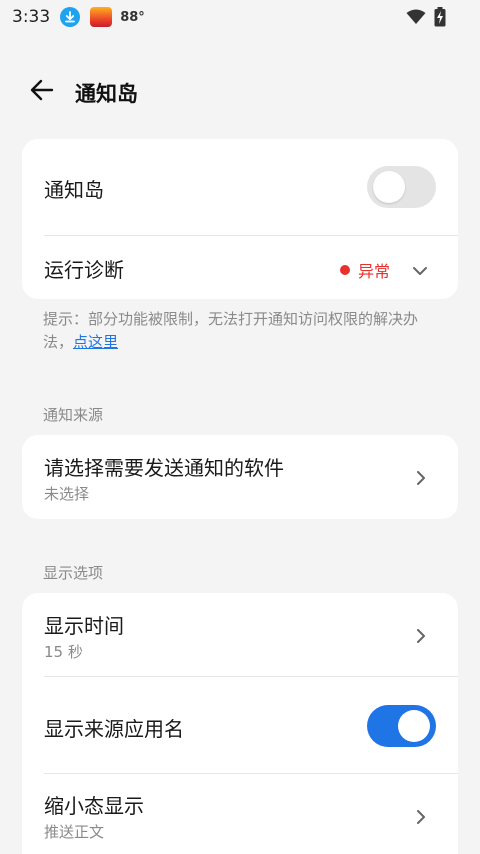 This screenshot has width=480, height=854. Describe the element at coordinates (420, 268) in the screenshot. I see `chevron-down-icon` at that location.